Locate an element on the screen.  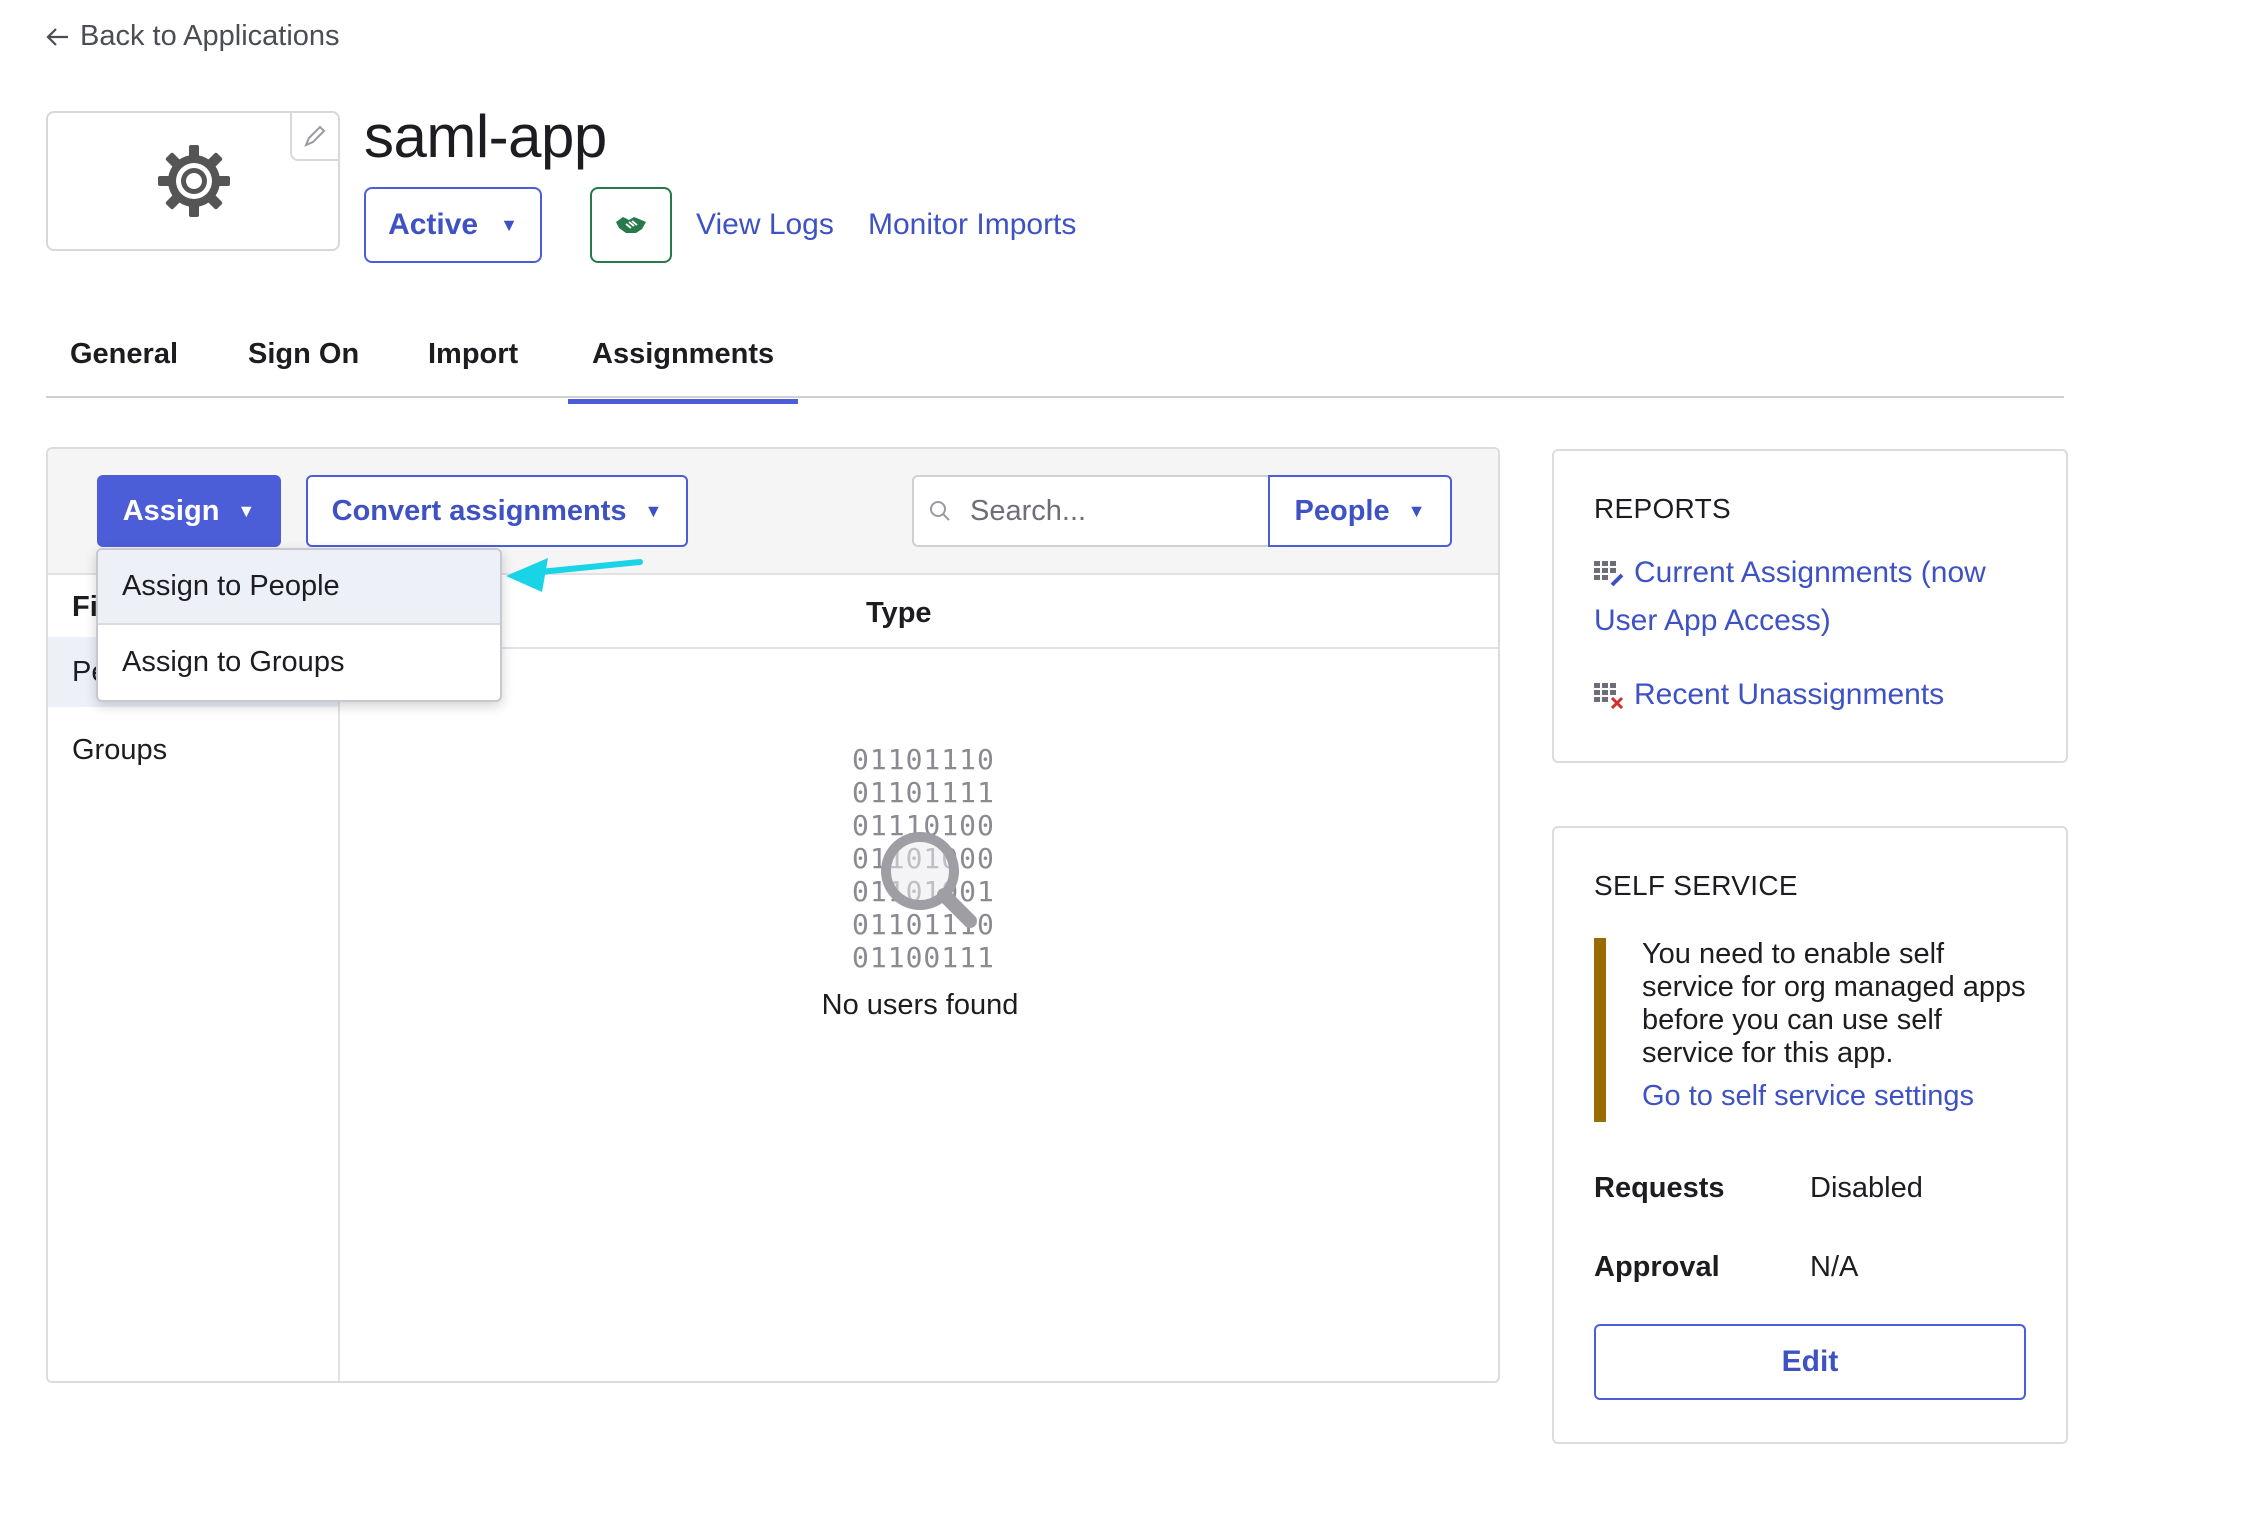
approval-label: Approval is located at coordinates (1657, 1267).